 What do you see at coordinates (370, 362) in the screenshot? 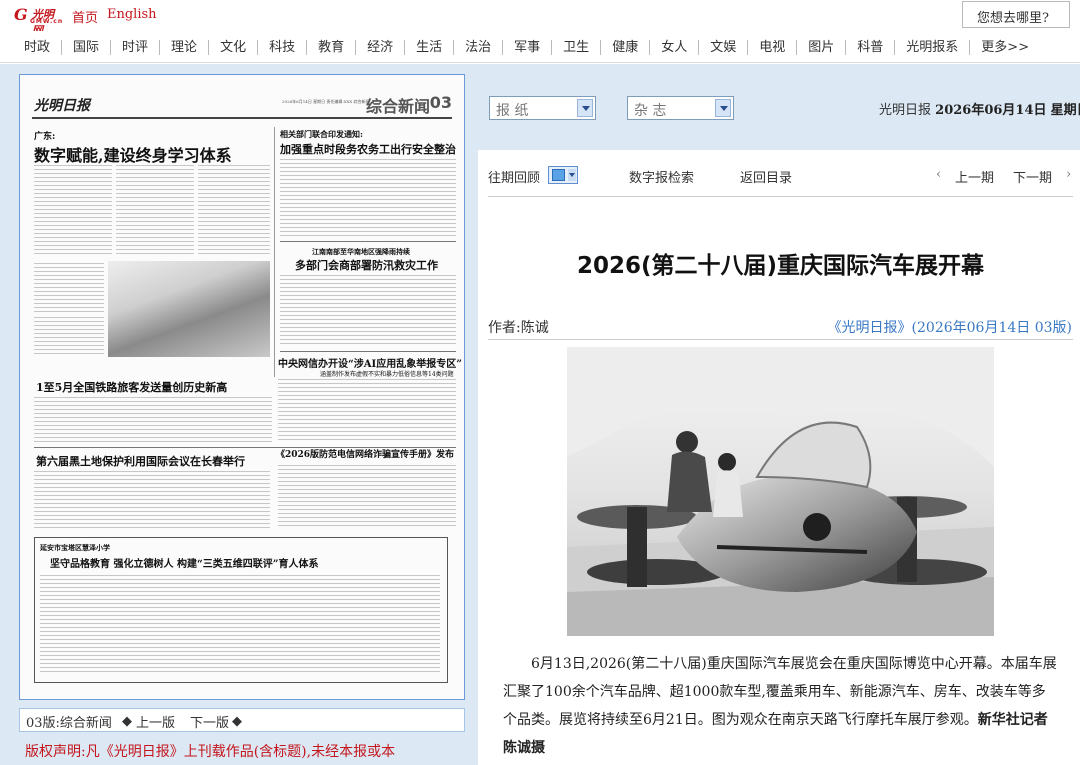
I see `paper-h4: 中央网信办开设“涉AI应用乱象举报专区”` at bounding box center [370, 362].